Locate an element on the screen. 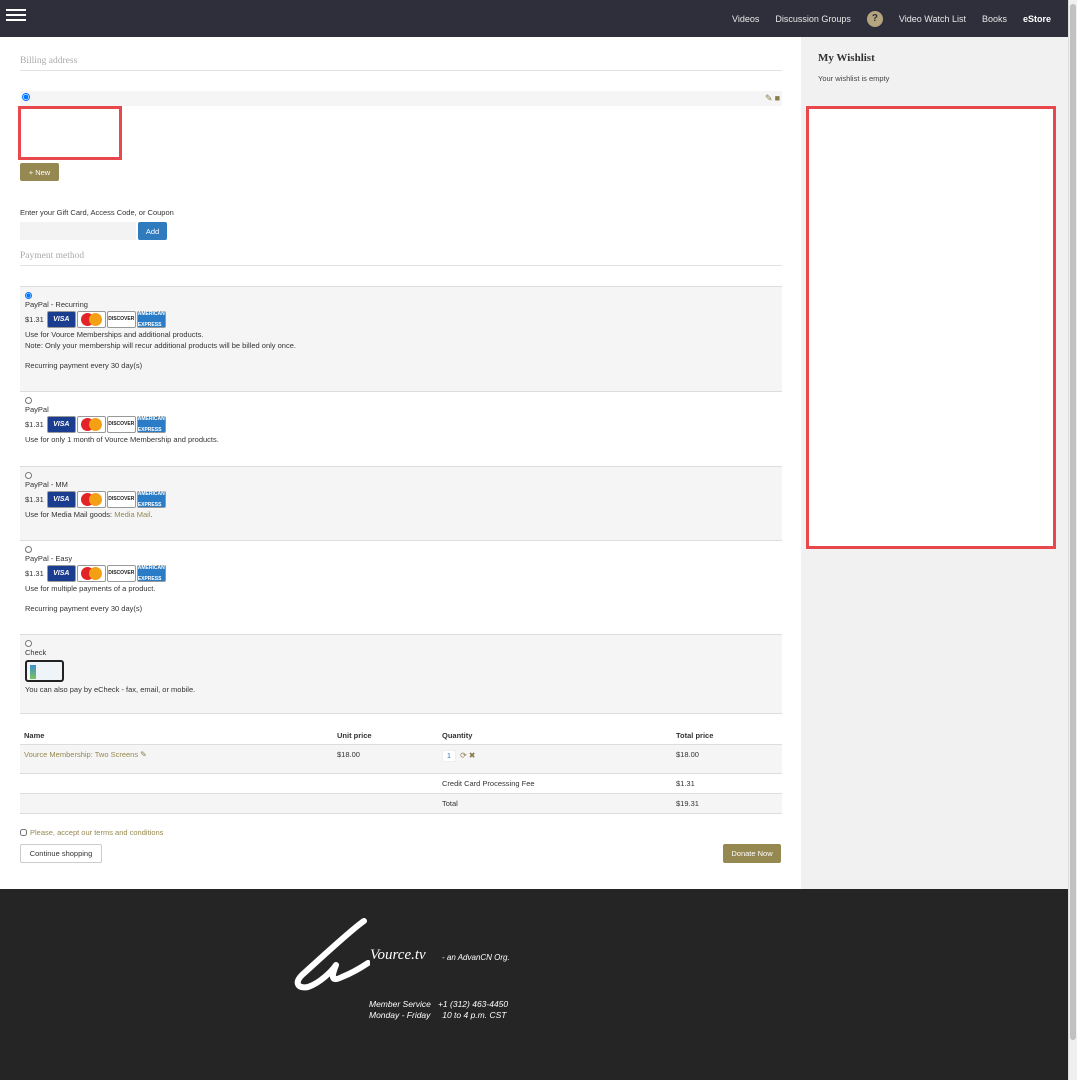  payment-desc: Use for Media Mail goods: Media Mail. is located at coordinates (89, 514).